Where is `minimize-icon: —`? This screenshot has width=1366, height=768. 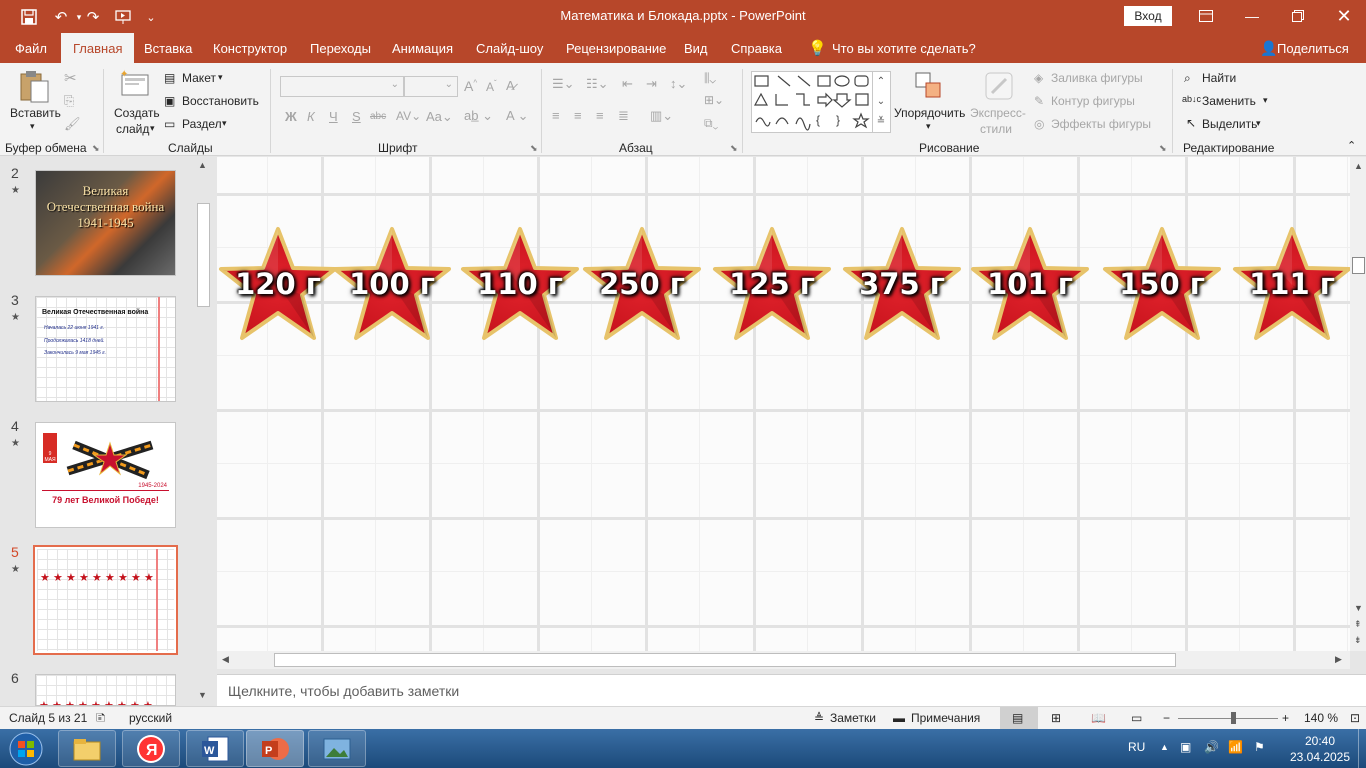
minimize-icon: — is located at coordinates (1252, 16).